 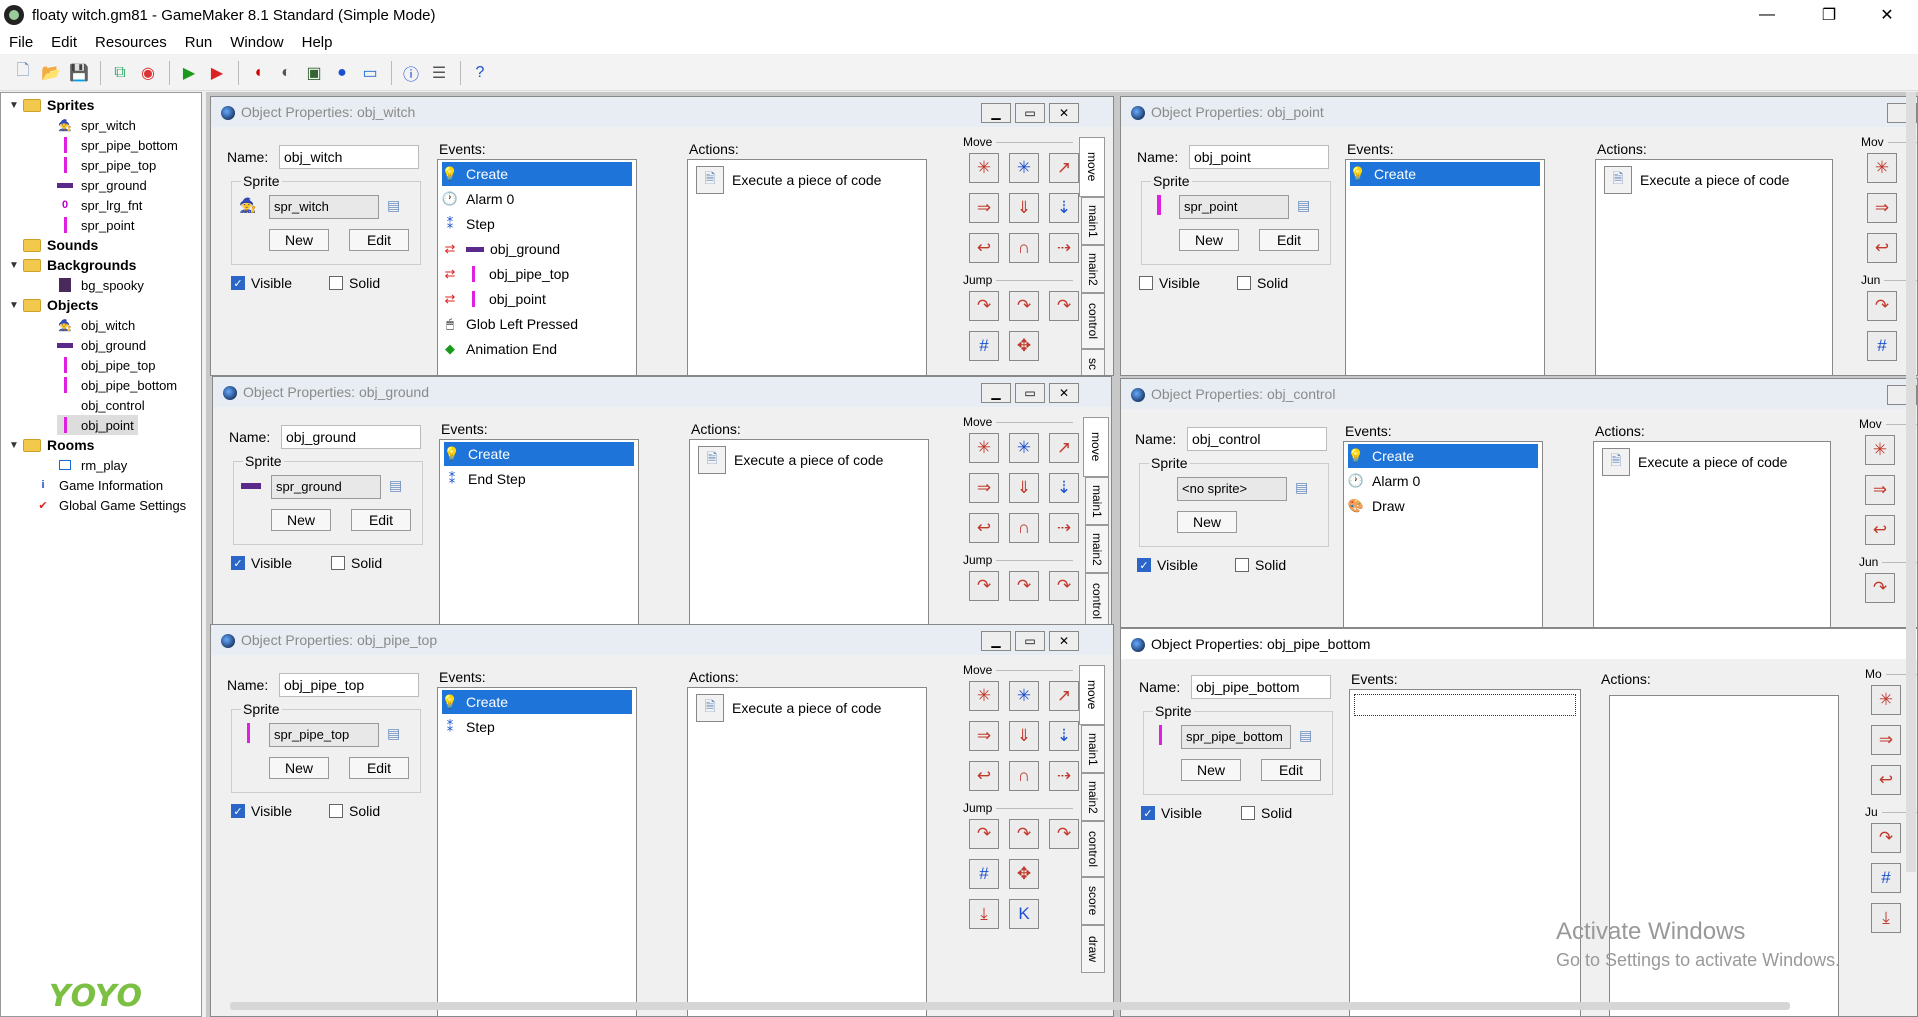 What do you see at coordinates (1767, 15) in the screenshot?
I see `minimize-button: —` at bounding box center [1767, 15].